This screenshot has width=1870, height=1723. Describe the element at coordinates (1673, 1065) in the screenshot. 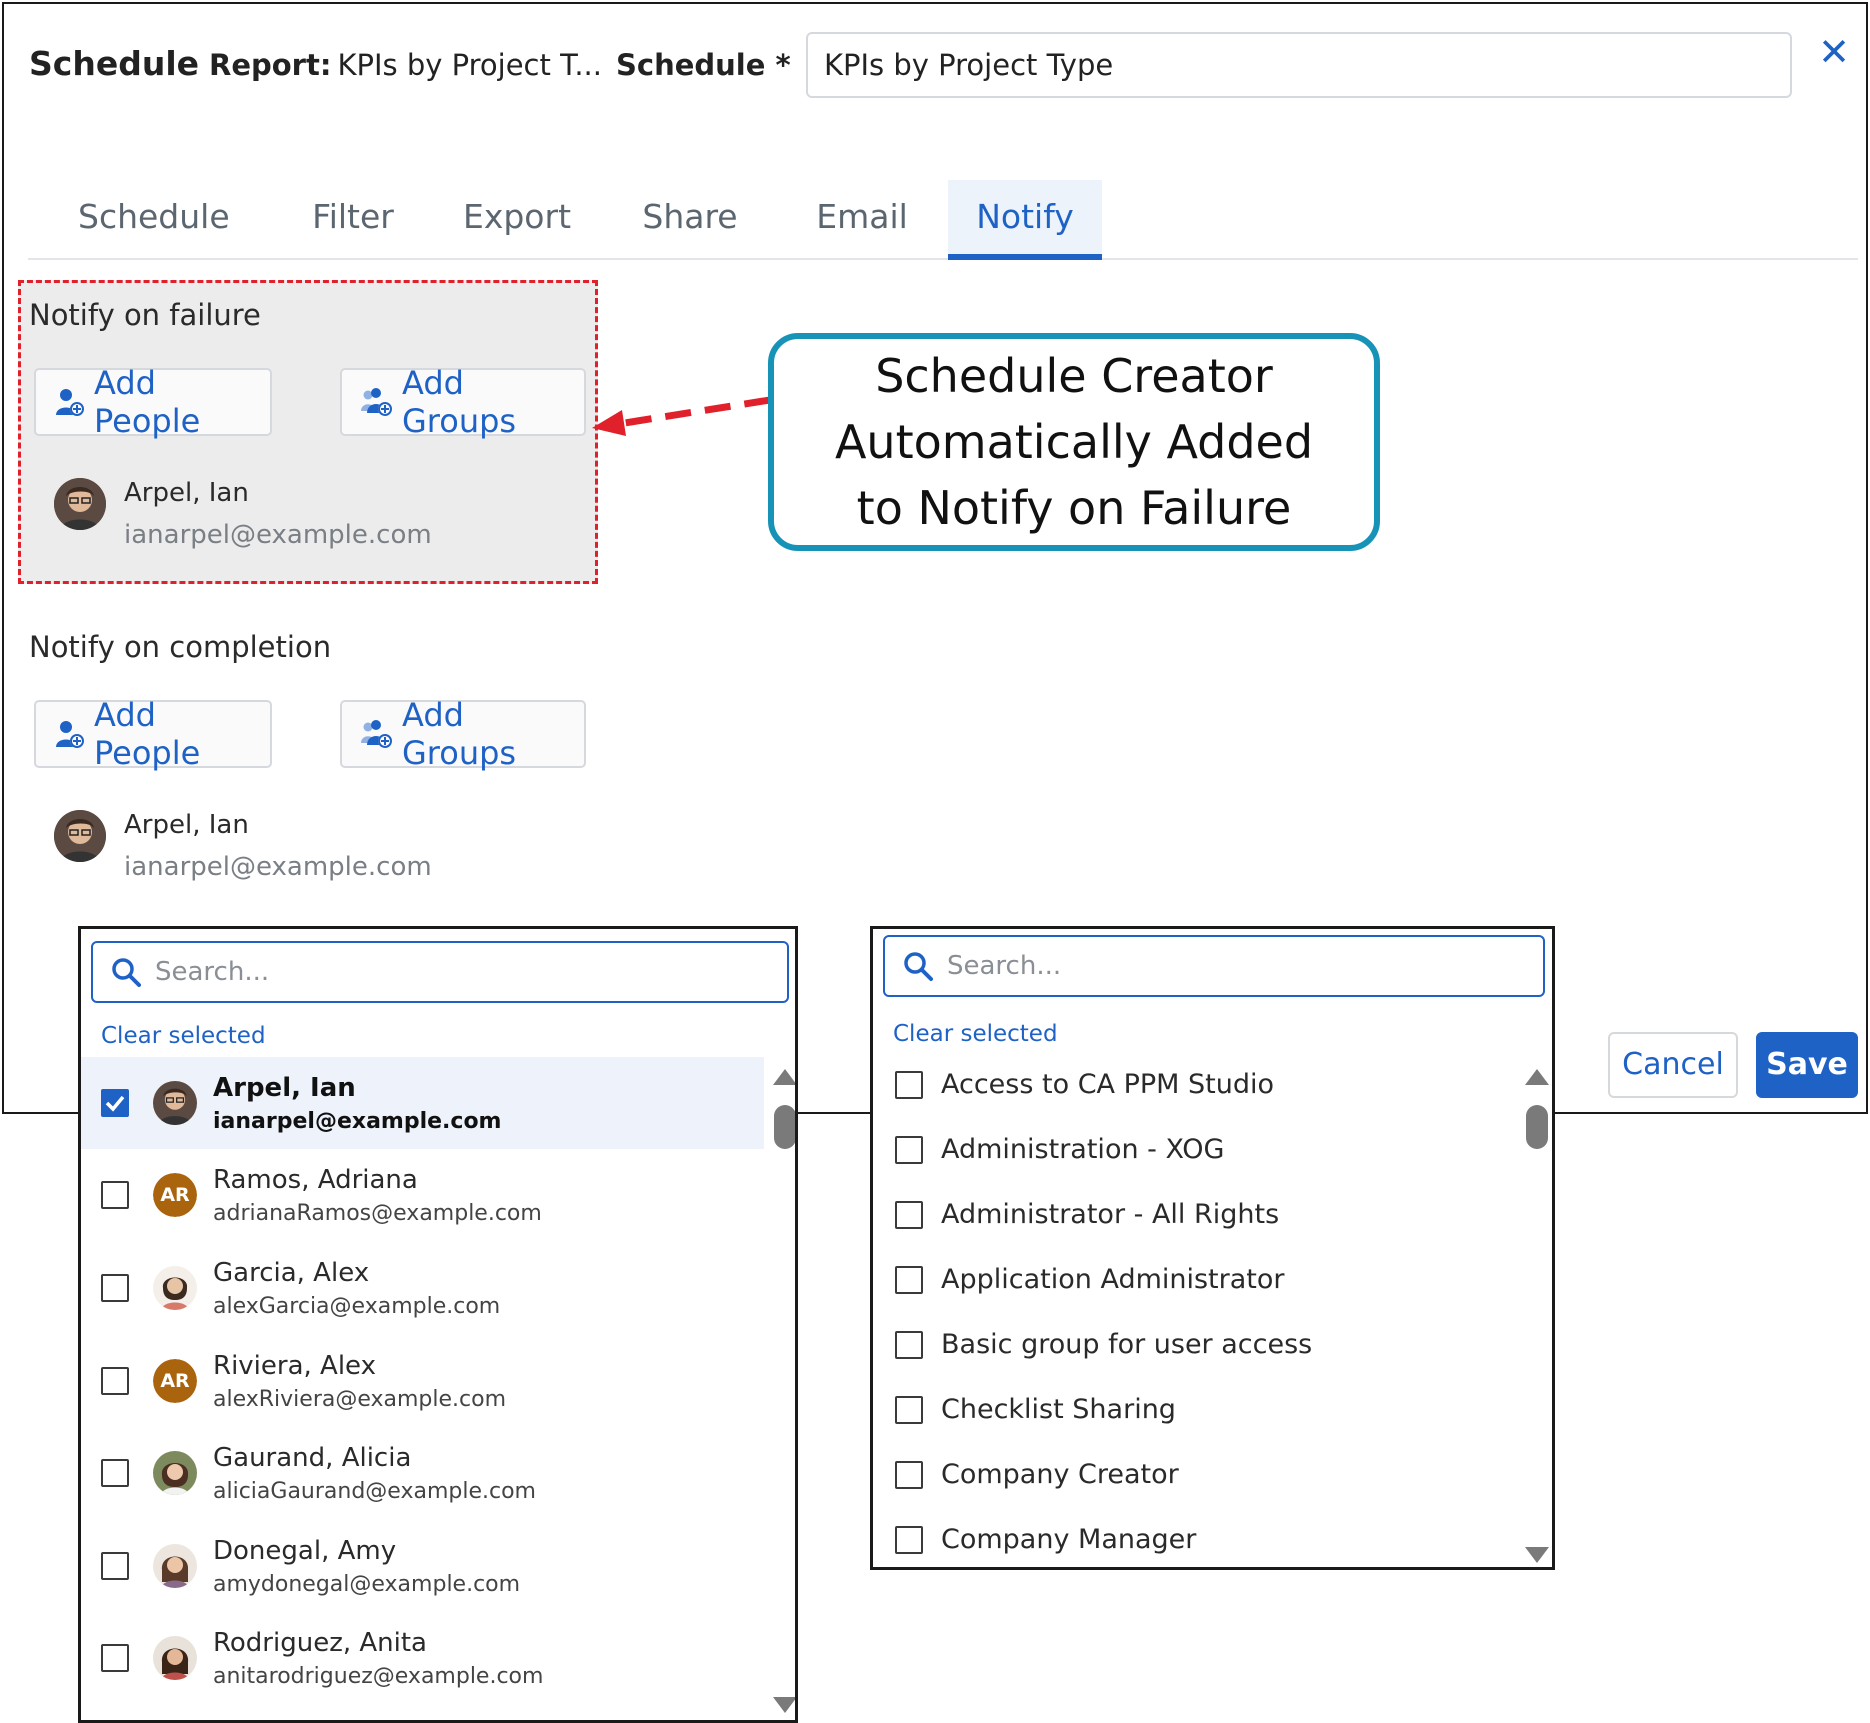

I see `cancel-button: Cancel` at that location.